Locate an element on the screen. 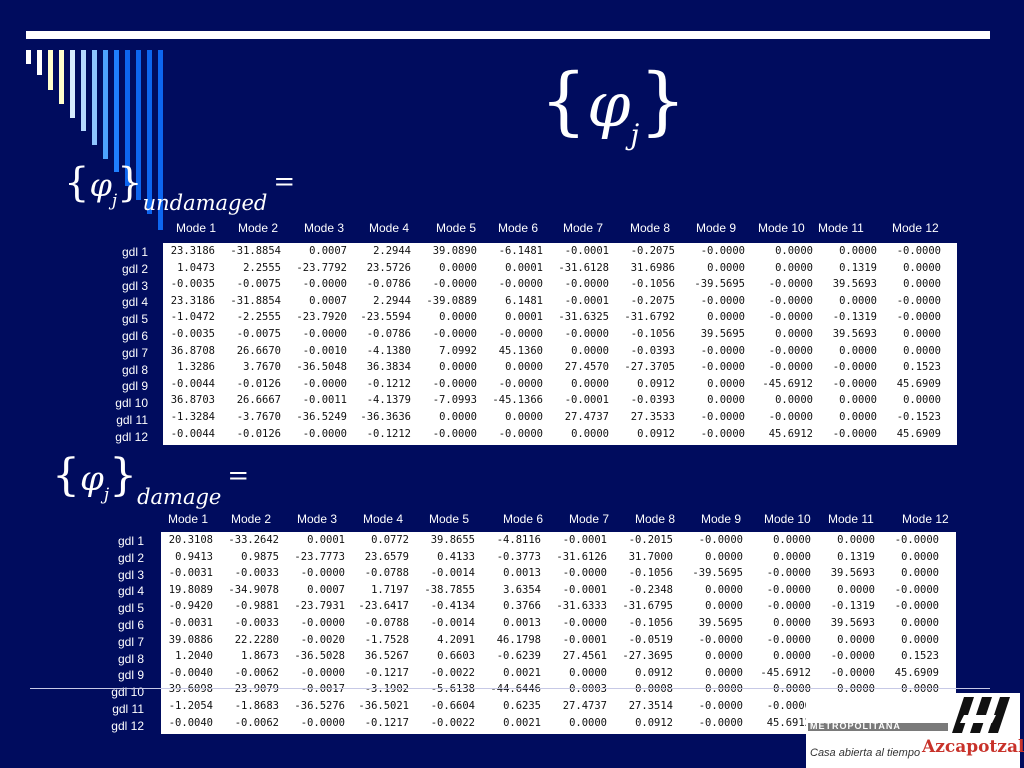  row-label: gdl 10 is located at coordinates (131, 403).